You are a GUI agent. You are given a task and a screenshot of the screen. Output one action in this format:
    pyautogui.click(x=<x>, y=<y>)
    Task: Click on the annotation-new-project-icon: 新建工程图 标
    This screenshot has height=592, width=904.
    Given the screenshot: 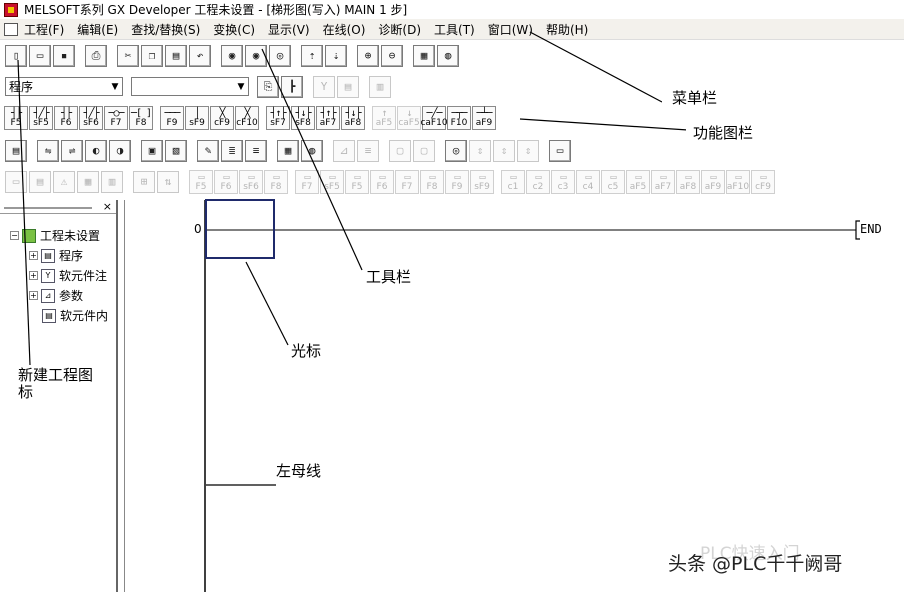 What is the action you would take?
    pyautogui.click(x=56, y=383)
    